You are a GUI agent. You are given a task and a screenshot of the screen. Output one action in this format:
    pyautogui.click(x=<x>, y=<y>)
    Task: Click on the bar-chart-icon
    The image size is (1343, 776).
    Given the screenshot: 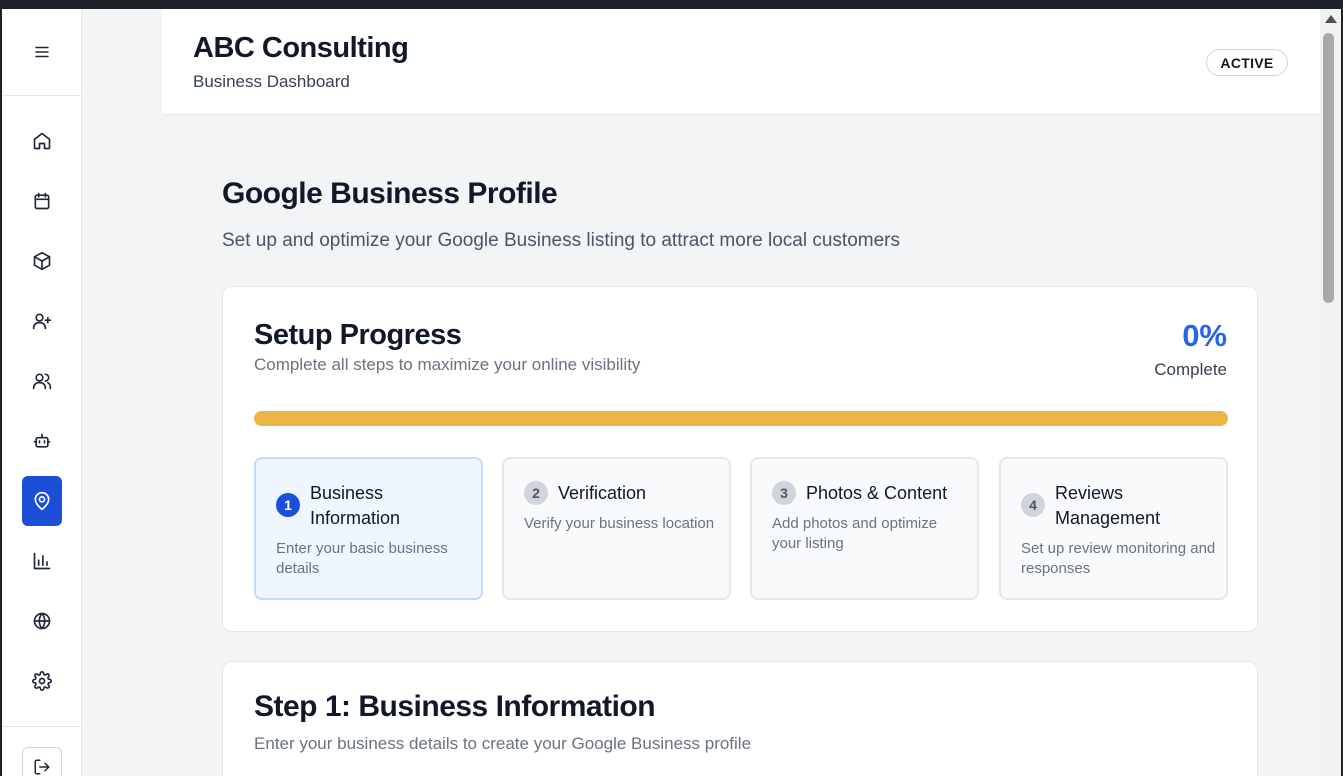 What is the action you would take?
    pyautogui.click(x=42, y=561)
    